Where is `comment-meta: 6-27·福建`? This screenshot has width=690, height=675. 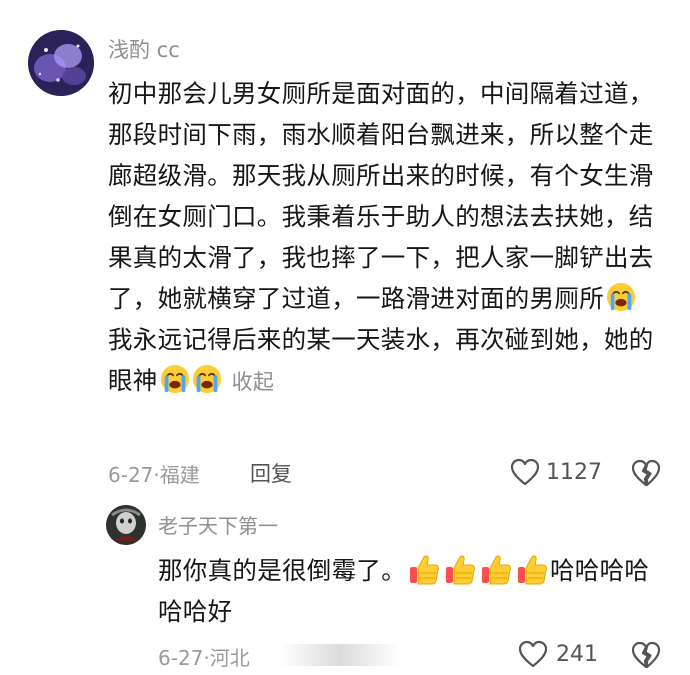
comment-meta: 6-27·福建 is located at coordinates (154, 473).